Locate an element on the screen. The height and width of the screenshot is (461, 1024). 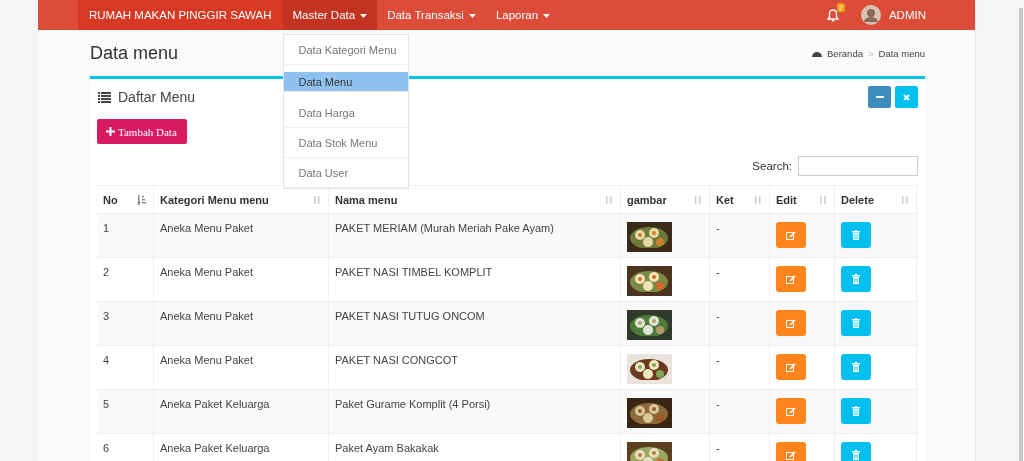
column-header: Delete is located at coordinates (858, 199).